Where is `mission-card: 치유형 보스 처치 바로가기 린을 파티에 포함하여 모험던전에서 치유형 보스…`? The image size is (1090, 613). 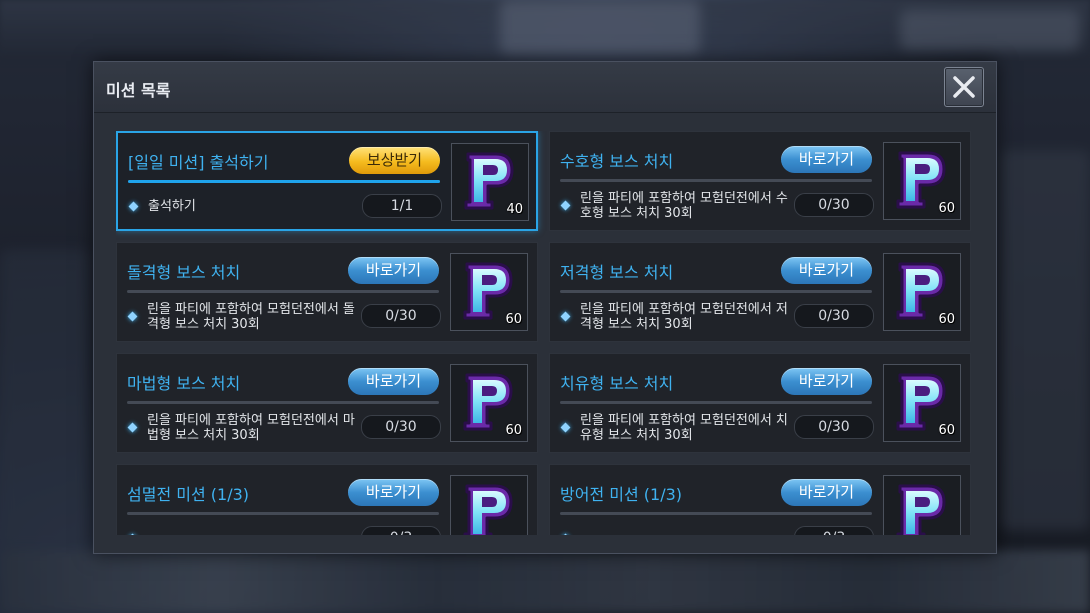 mission-card: 치유형 보스 처치 바로가기 린을 파티에 포함하여 모험던전에서 치유형 보스… is located at coordinates (760, 403).